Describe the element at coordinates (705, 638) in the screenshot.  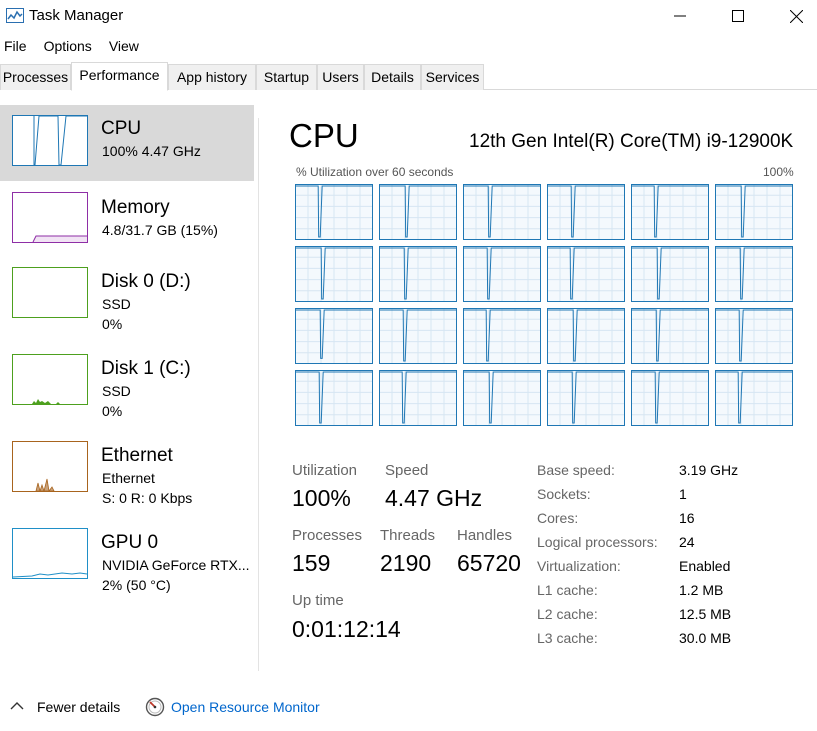
I see `spec-value: 30.0 MB` at that location.